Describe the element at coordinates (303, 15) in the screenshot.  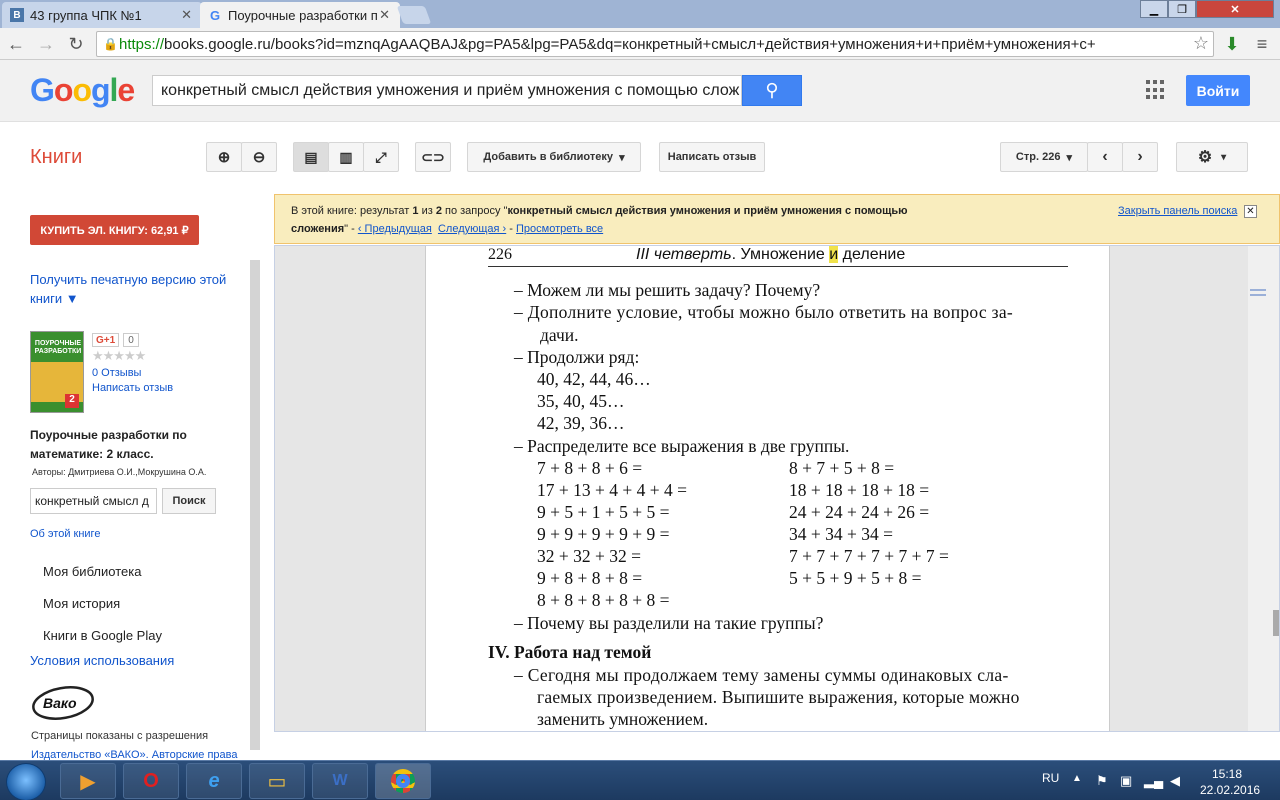
I see `tab-title: Поурочные разработки п` at that location.